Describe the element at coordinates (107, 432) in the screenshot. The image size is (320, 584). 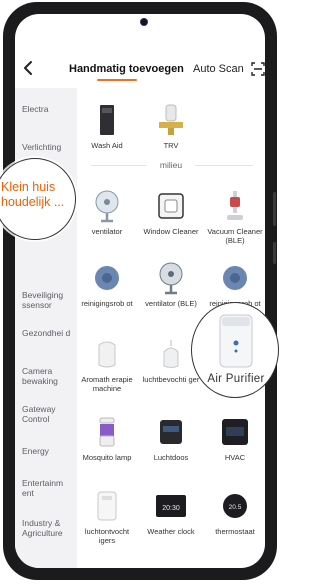
I see `mosquito-lamp-icon` at that location.